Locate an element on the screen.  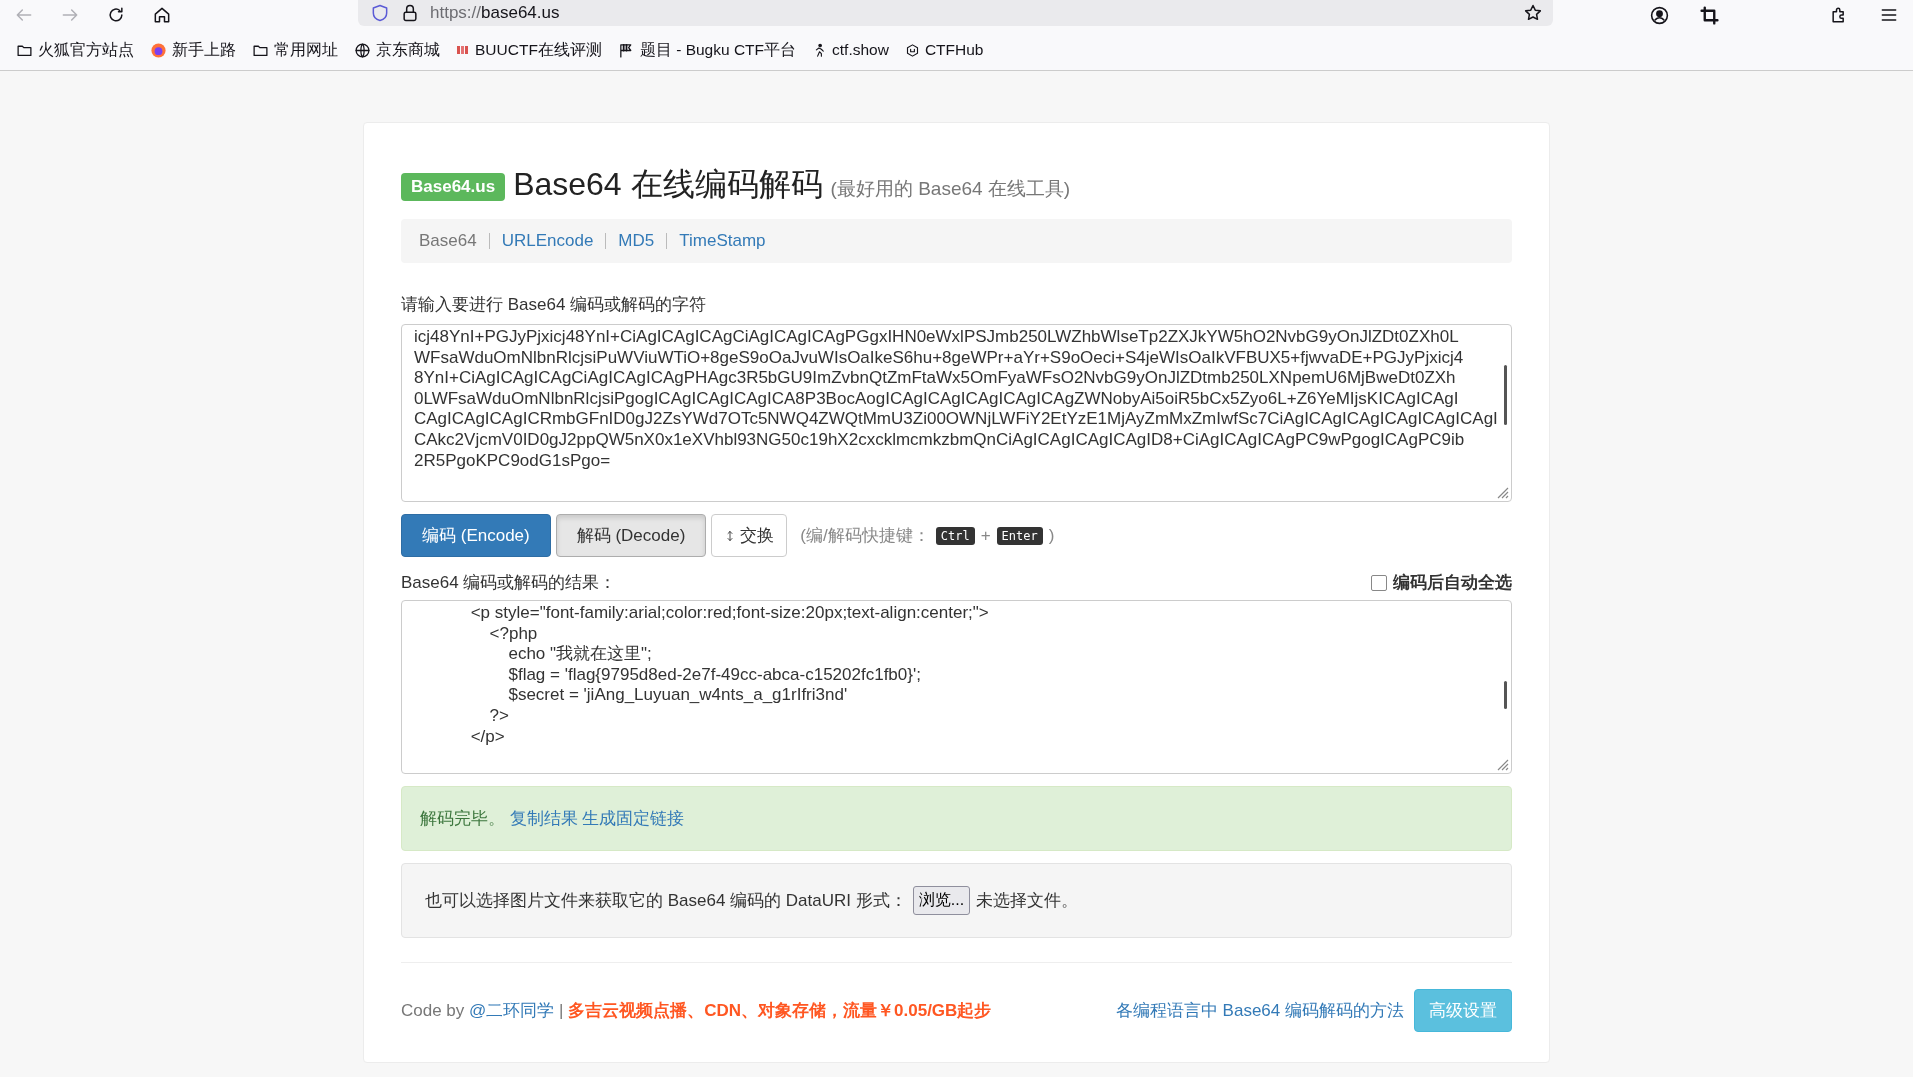
globe-icon is located at coordinates (362, 50).